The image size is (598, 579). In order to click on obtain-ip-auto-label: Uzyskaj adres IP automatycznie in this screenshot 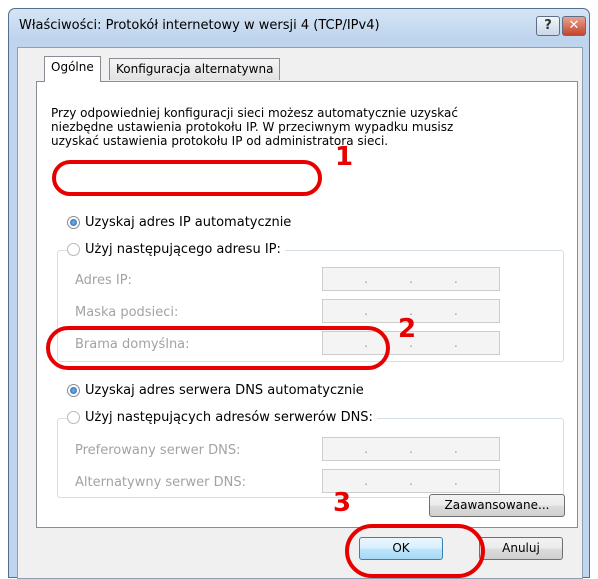, I will do `click(188, 222)`.